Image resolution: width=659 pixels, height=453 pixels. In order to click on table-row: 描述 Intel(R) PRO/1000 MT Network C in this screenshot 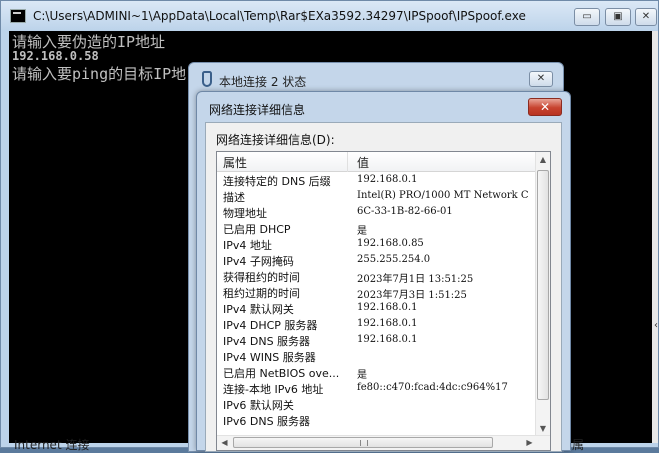, I will do `click(377, 196)`.